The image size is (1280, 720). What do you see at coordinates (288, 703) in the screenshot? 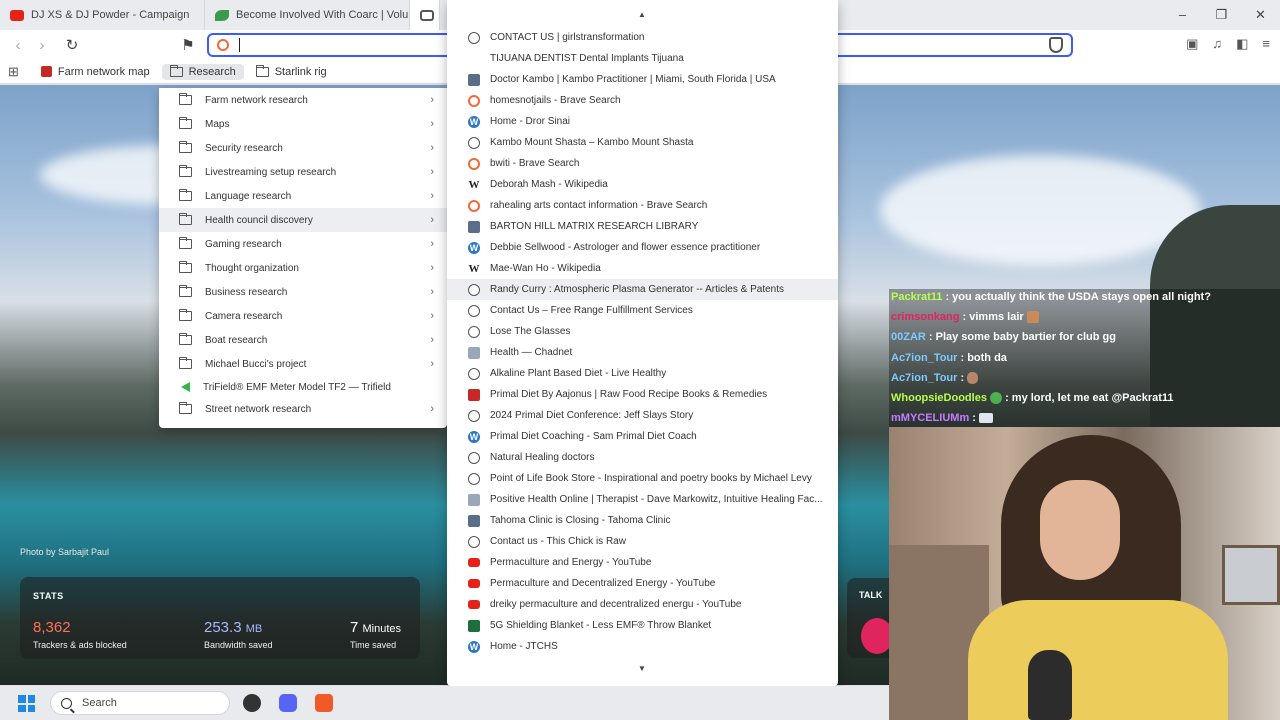
I see `discord-icon` at bounding box center [288, 703].